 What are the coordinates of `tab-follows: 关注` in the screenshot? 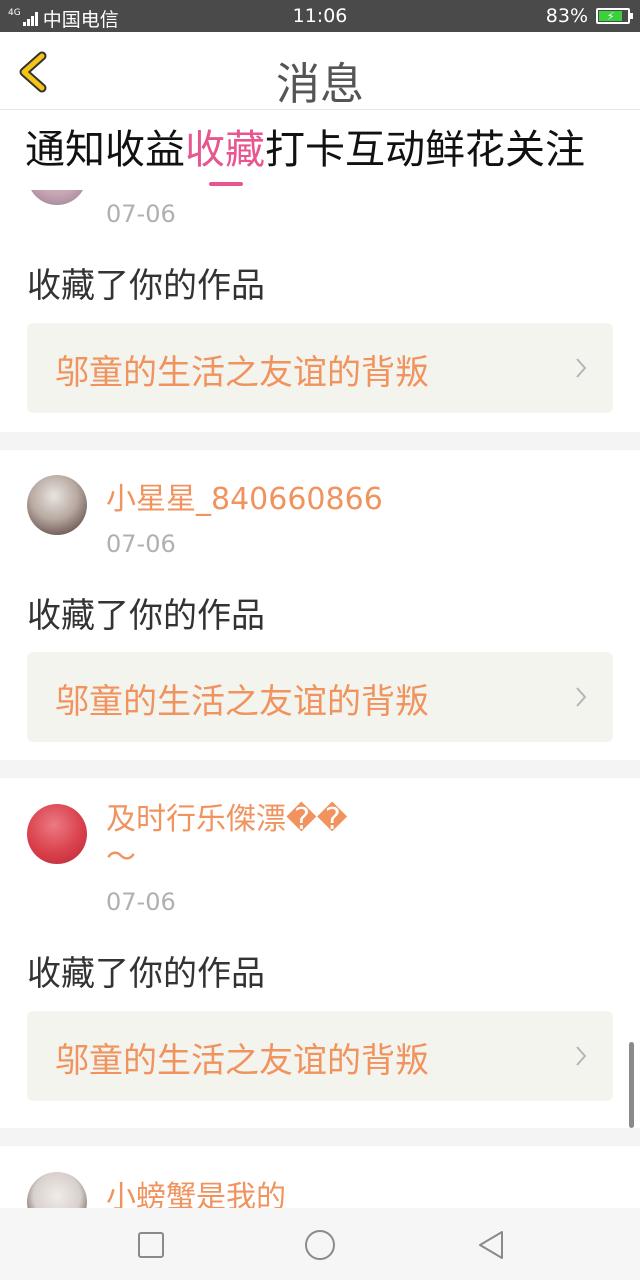 It's located at (545, 154).